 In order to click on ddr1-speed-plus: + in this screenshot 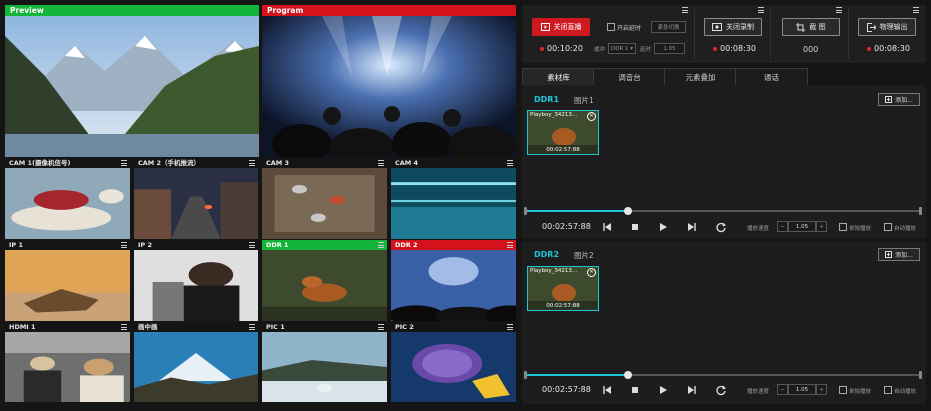, I will do `click(821, 226)`.